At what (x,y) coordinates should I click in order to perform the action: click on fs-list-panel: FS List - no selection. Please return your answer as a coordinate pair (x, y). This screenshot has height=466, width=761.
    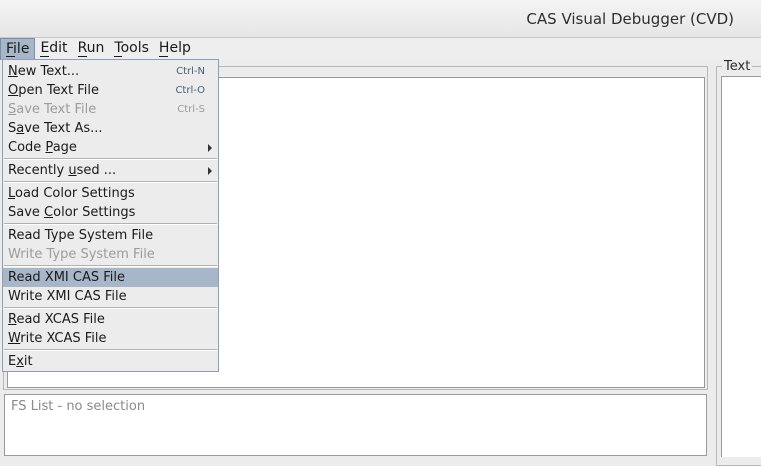
    Looking at the image, I should click on (355, 425).